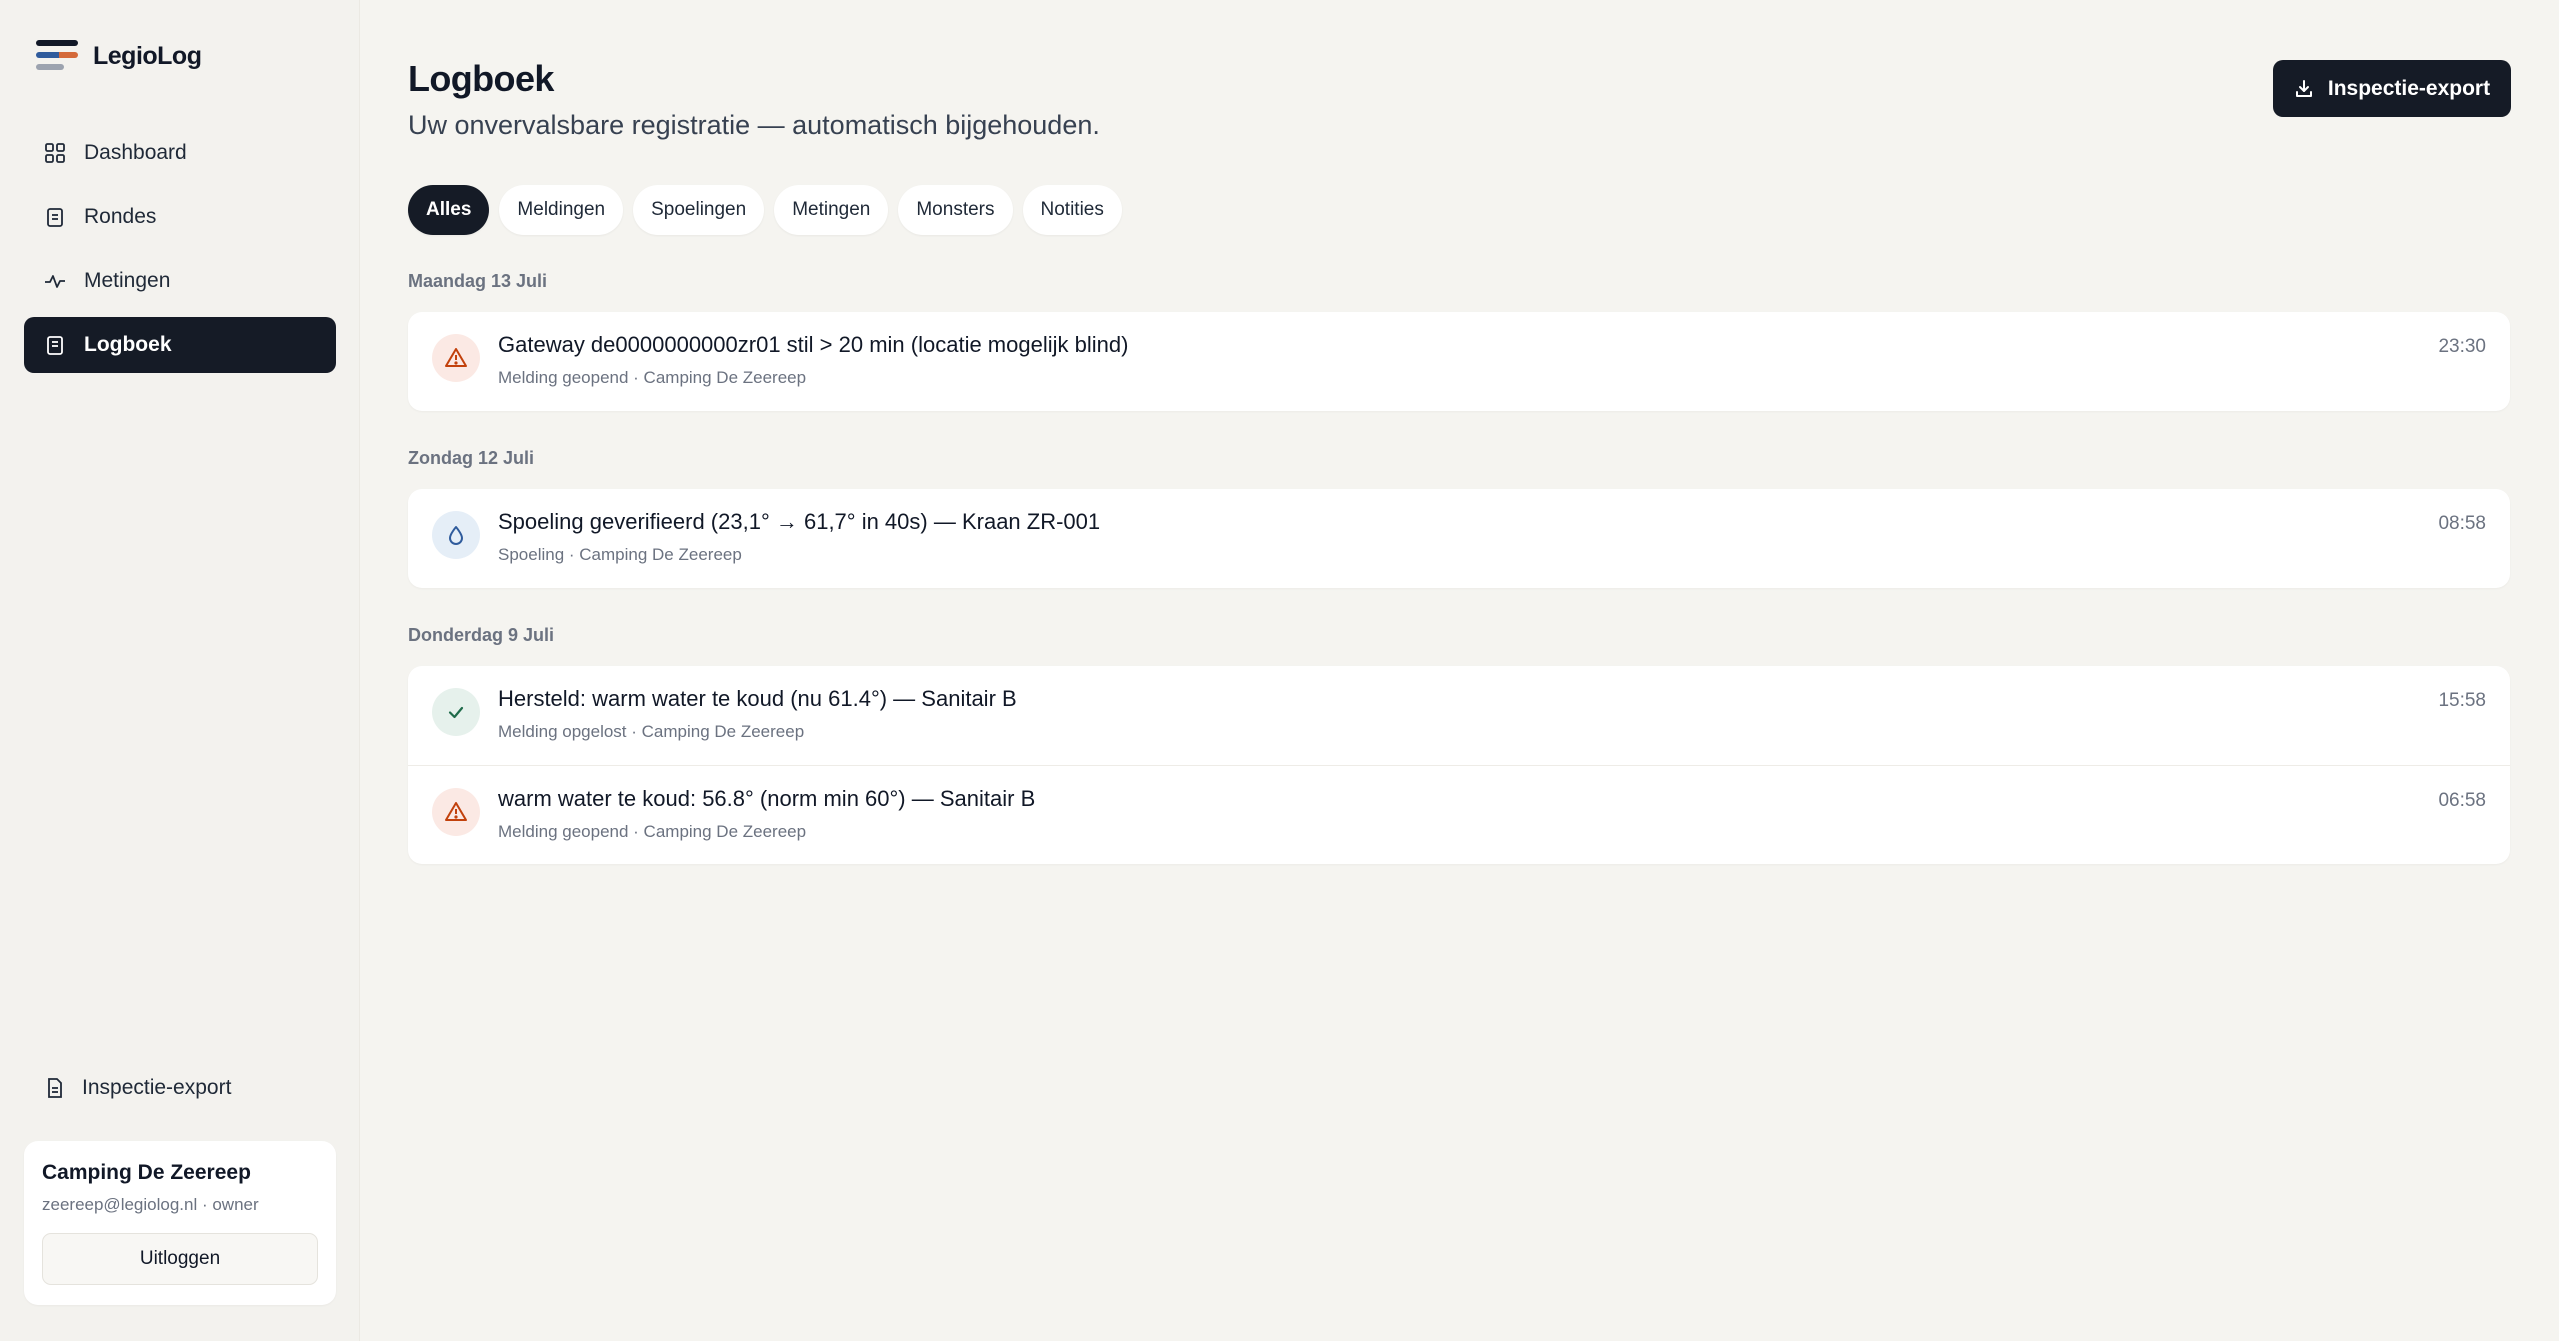  Describe the element at coordinates (561, 210) in the screenshot. I see `filter-chip-meldingen: Meldingen` at that location.